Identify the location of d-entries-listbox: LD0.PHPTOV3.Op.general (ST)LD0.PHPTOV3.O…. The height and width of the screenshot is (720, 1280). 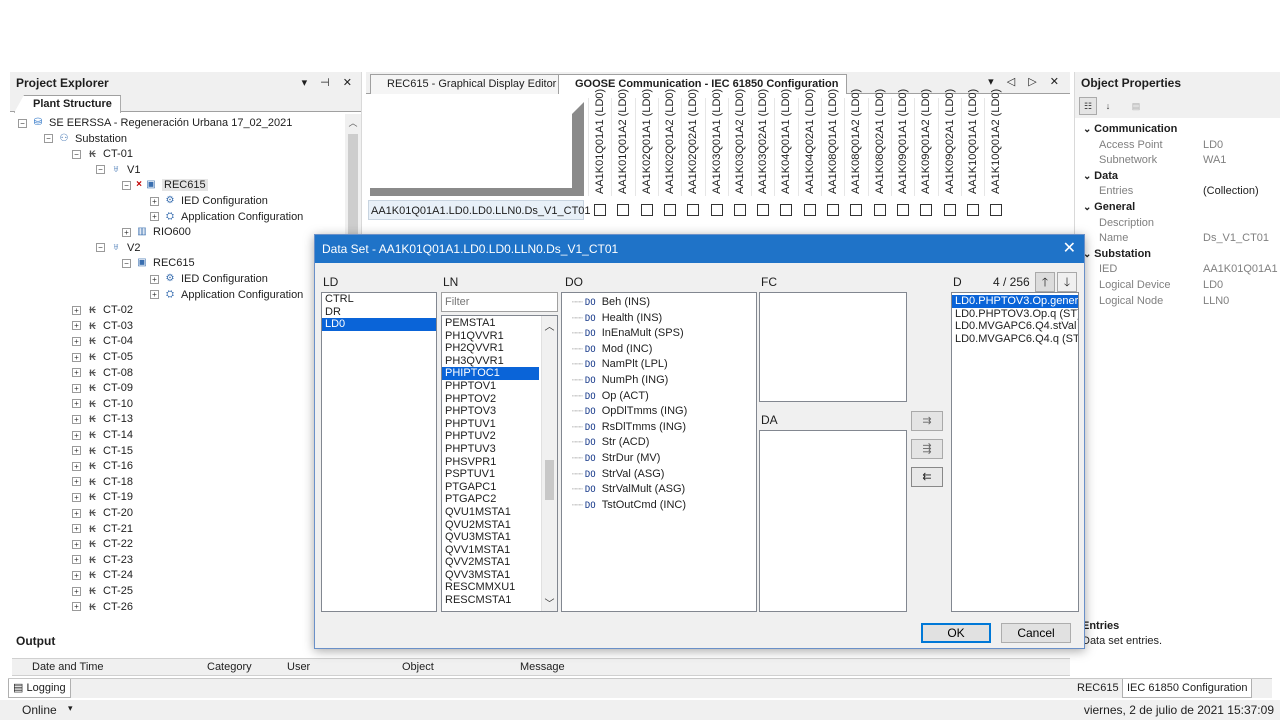
(1015, 452).